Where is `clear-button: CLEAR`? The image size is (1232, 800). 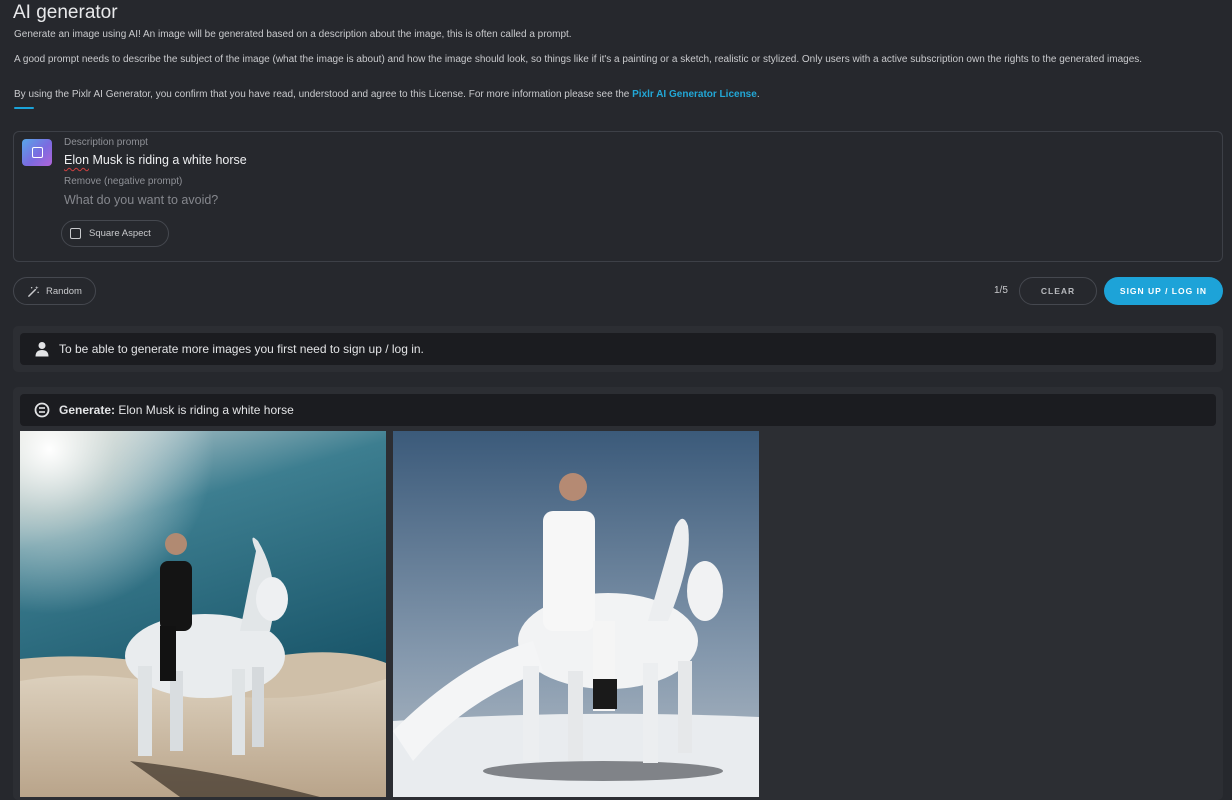 clear-button: CLEAR is located at coordinates (1058, 291).